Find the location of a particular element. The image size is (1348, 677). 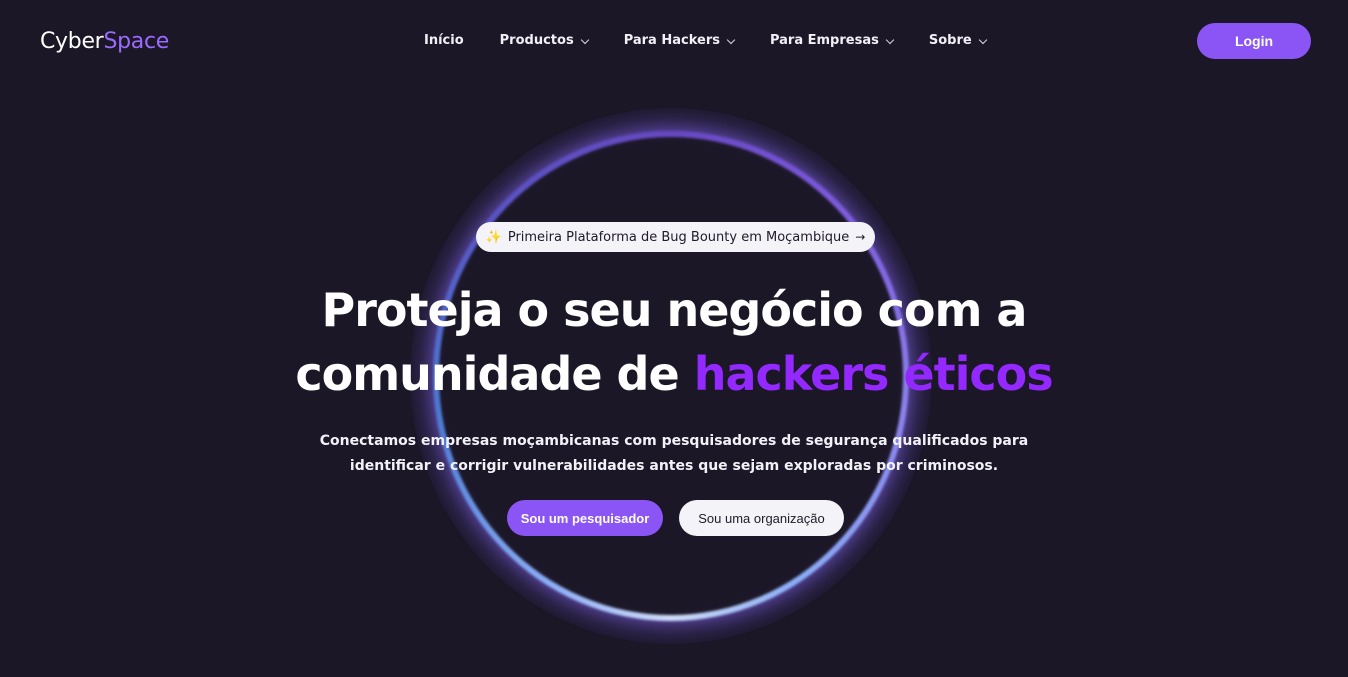

headline-line-2-plain: comunidade de is located at coordinates (487, 374).